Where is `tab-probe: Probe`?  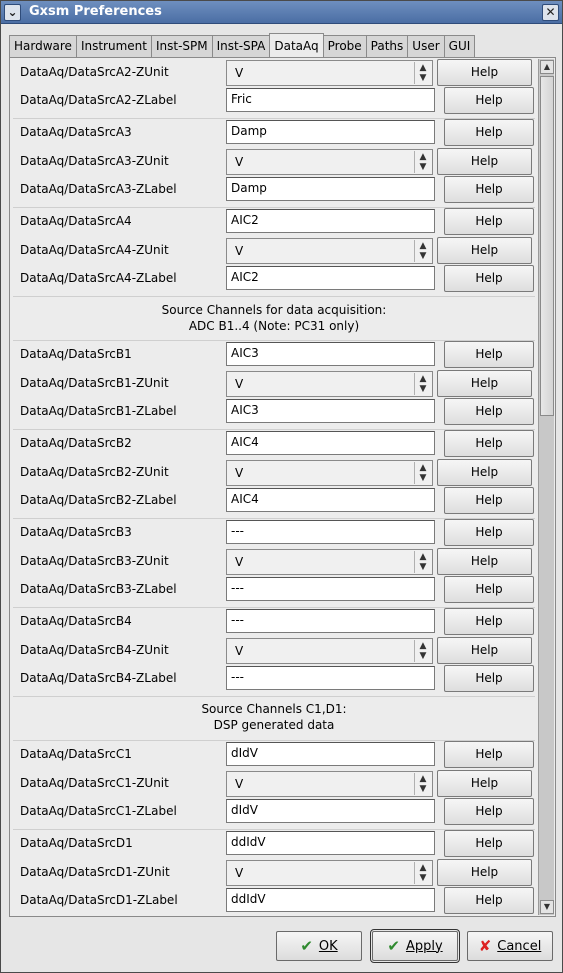 tab-probe: Probe is located at coordinates (344, 46).